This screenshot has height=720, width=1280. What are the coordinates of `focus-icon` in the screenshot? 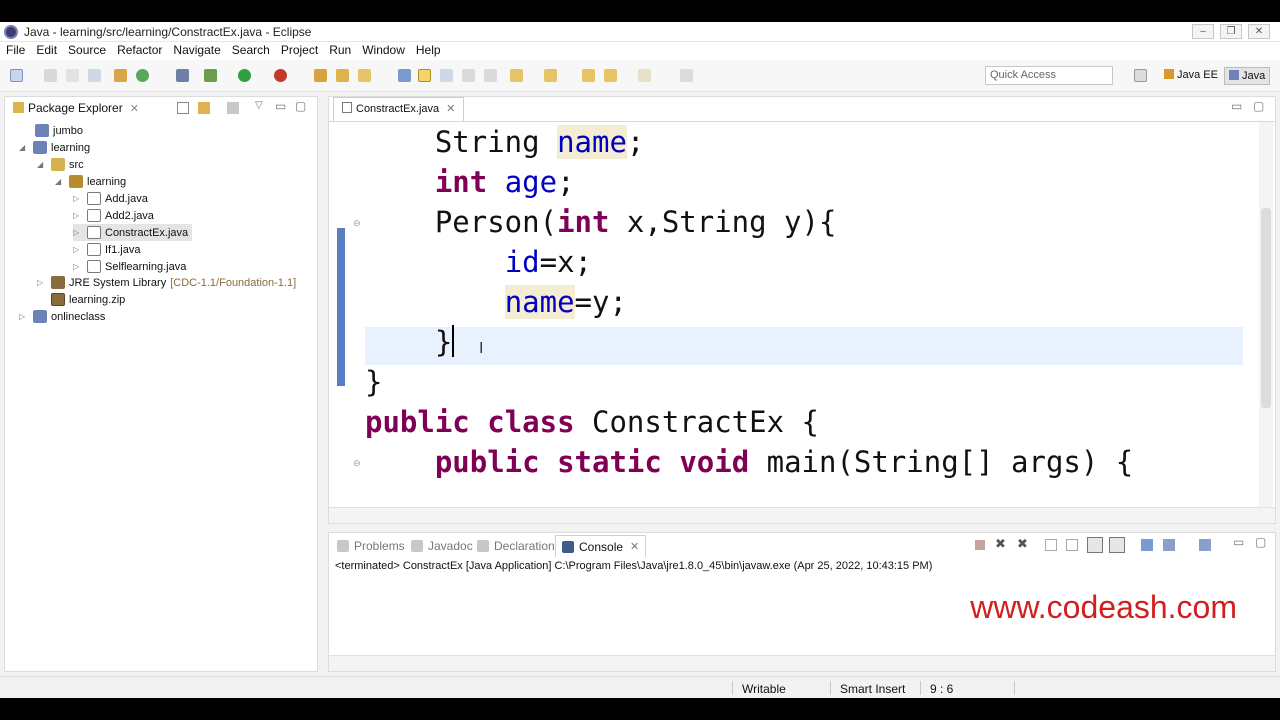 It's located at (233, 108).